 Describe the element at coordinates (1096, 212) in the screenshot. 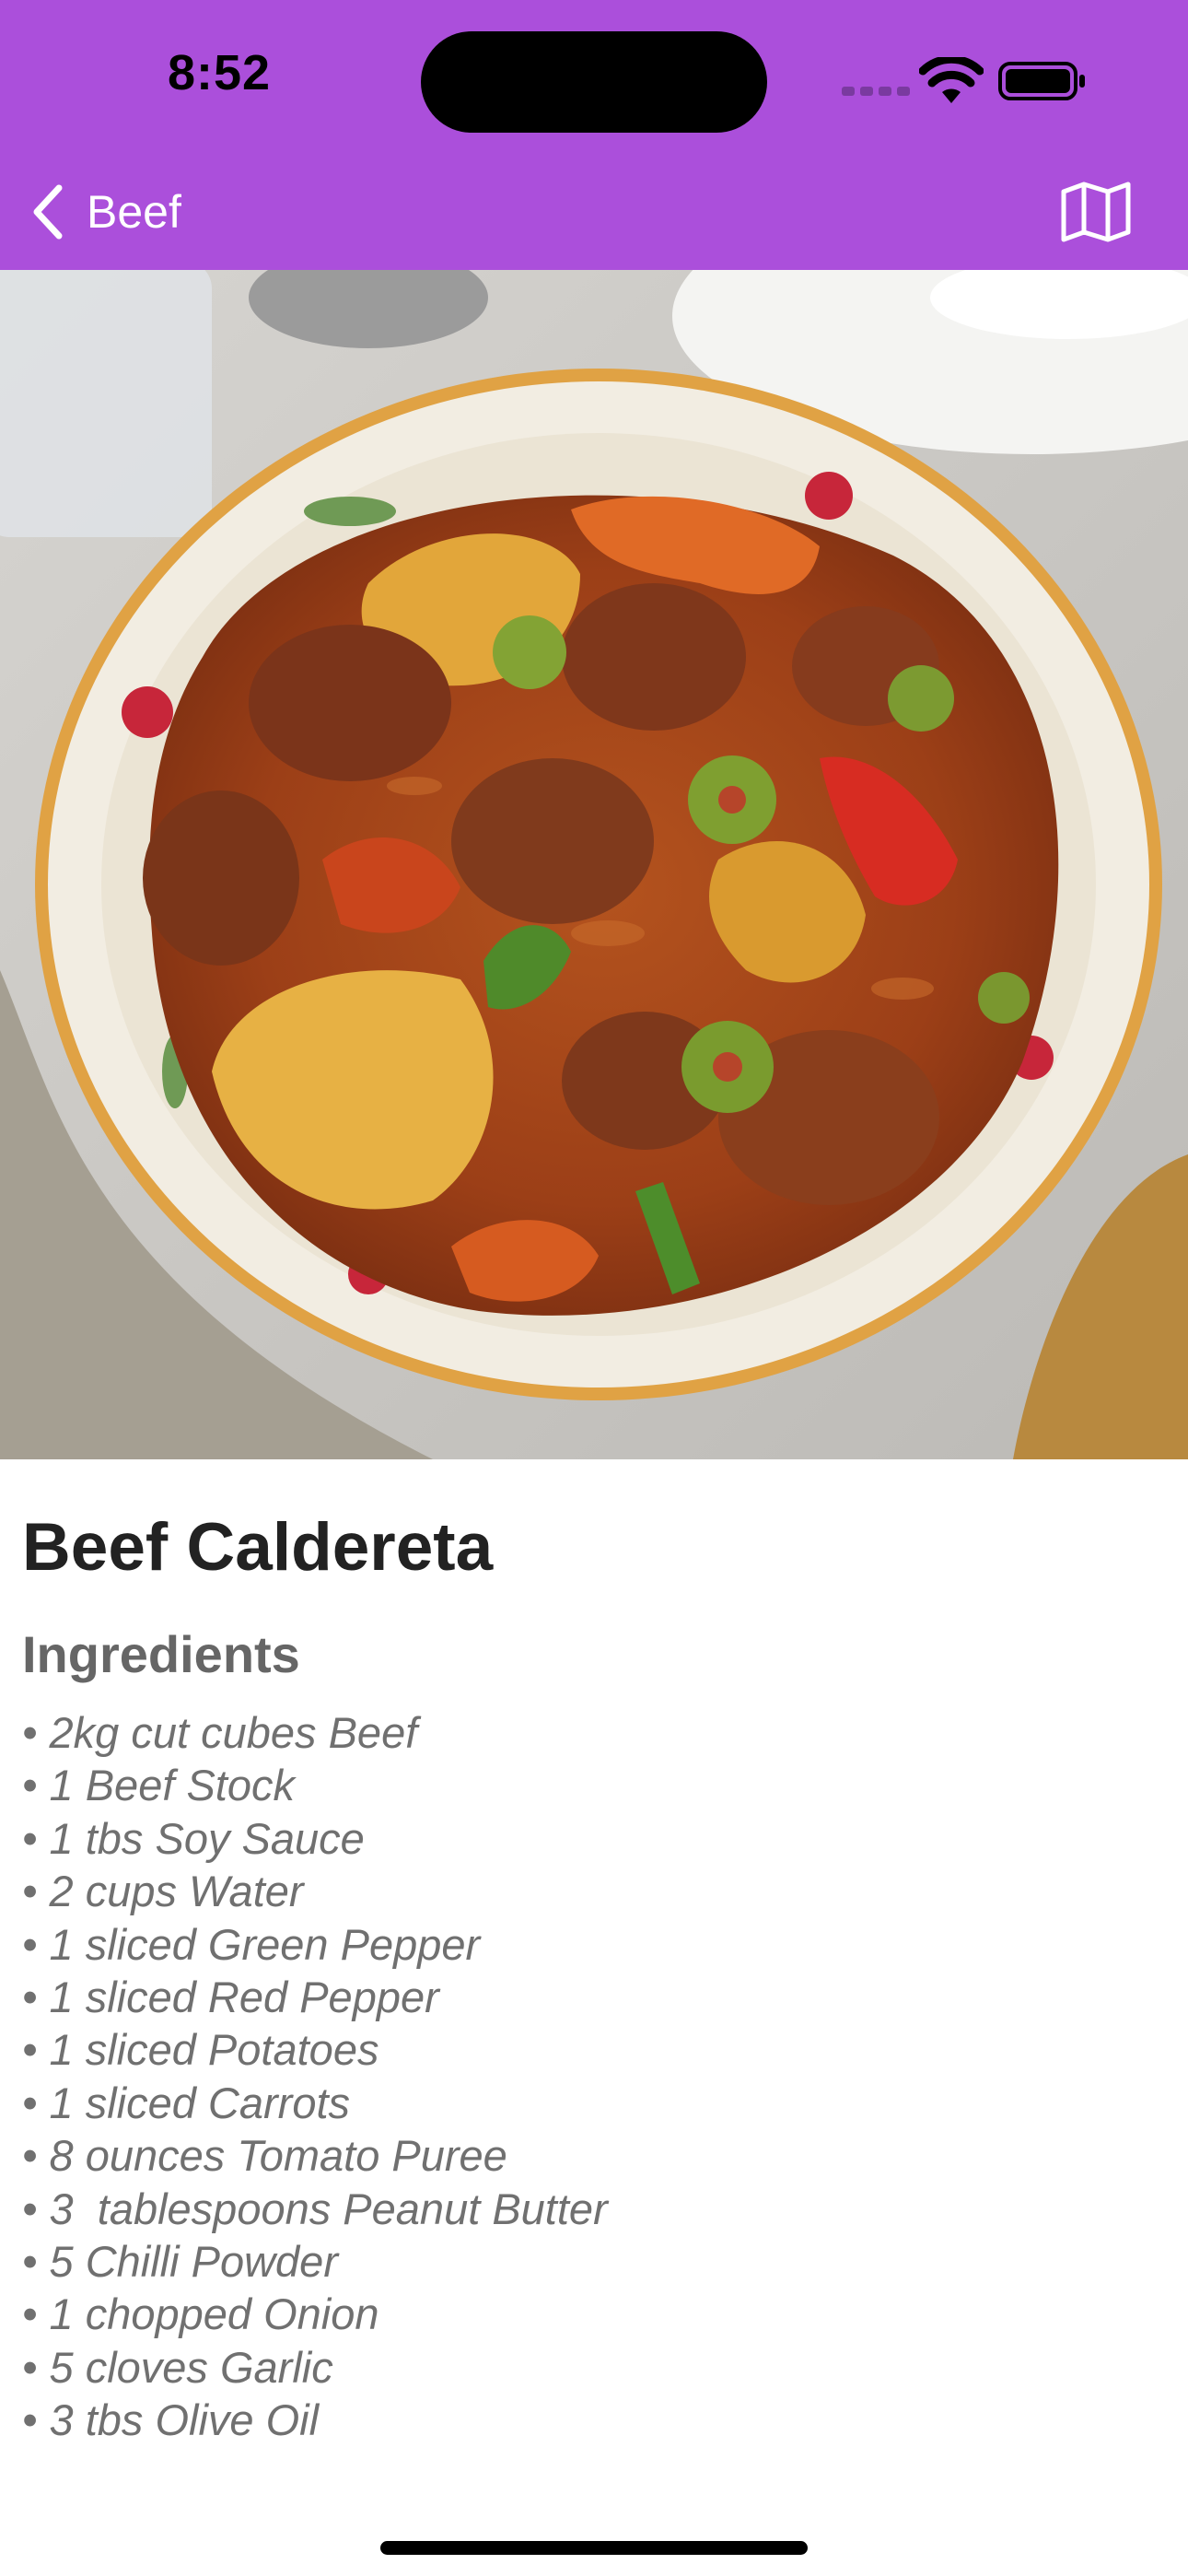

I see `map-icon` at that location.